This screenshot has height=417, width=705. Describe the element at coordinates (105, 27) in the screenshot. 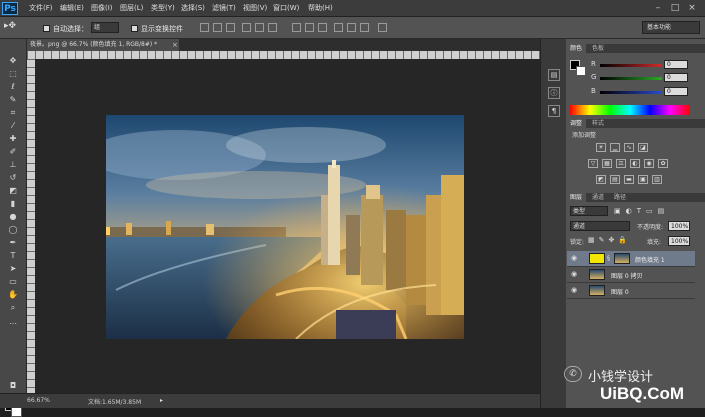

I see `auto-select-dropdown: 组` at that location.